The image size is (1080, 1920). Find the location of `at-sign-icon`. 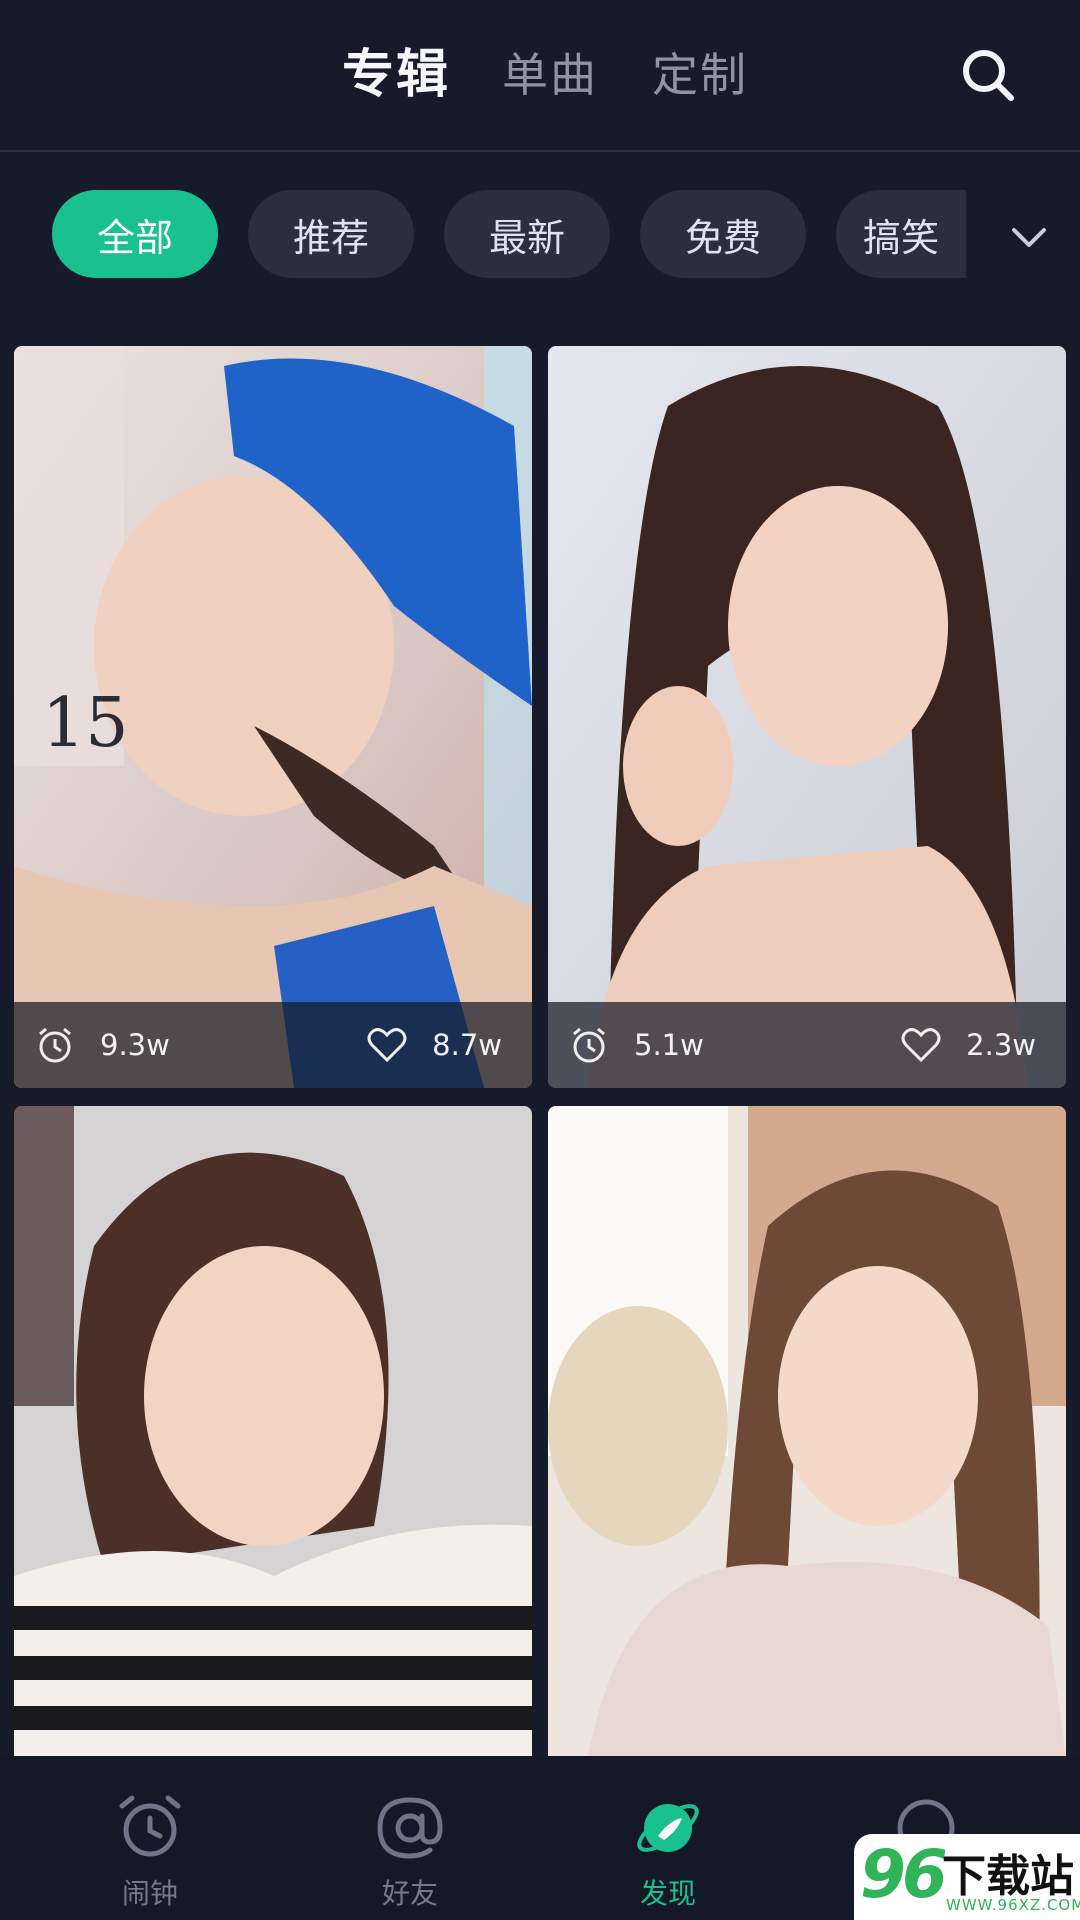

at-sign-icon is located at coordinates (410, 1828).